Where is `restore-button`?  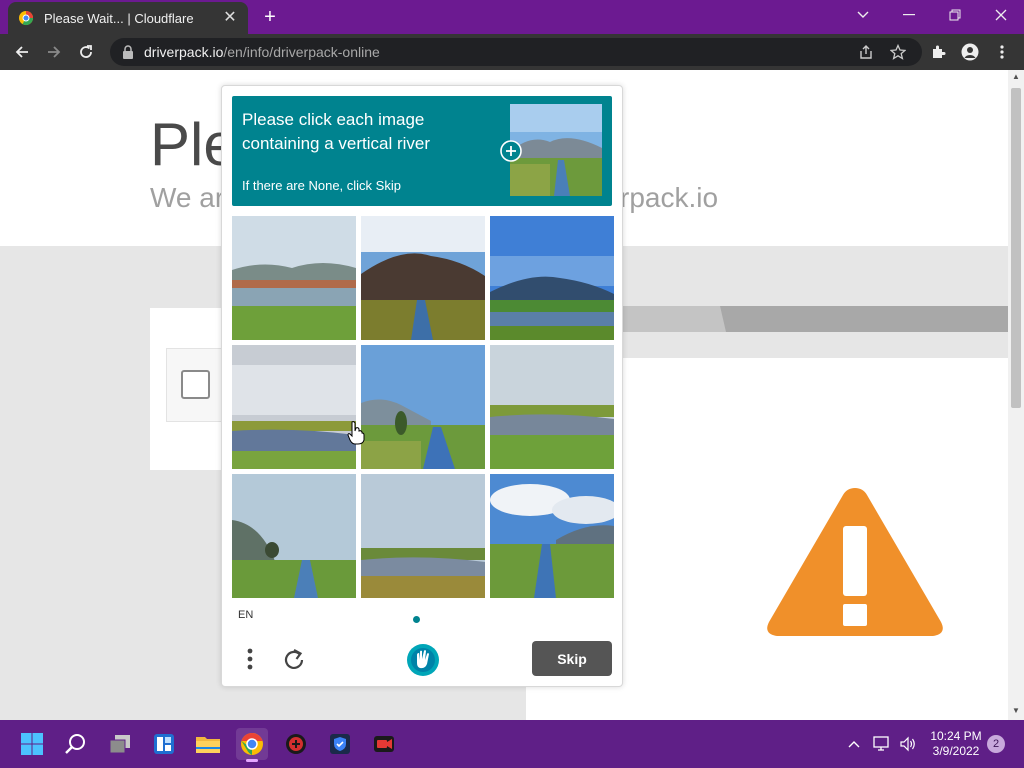 restore-button is located at coordinates (955, 15).